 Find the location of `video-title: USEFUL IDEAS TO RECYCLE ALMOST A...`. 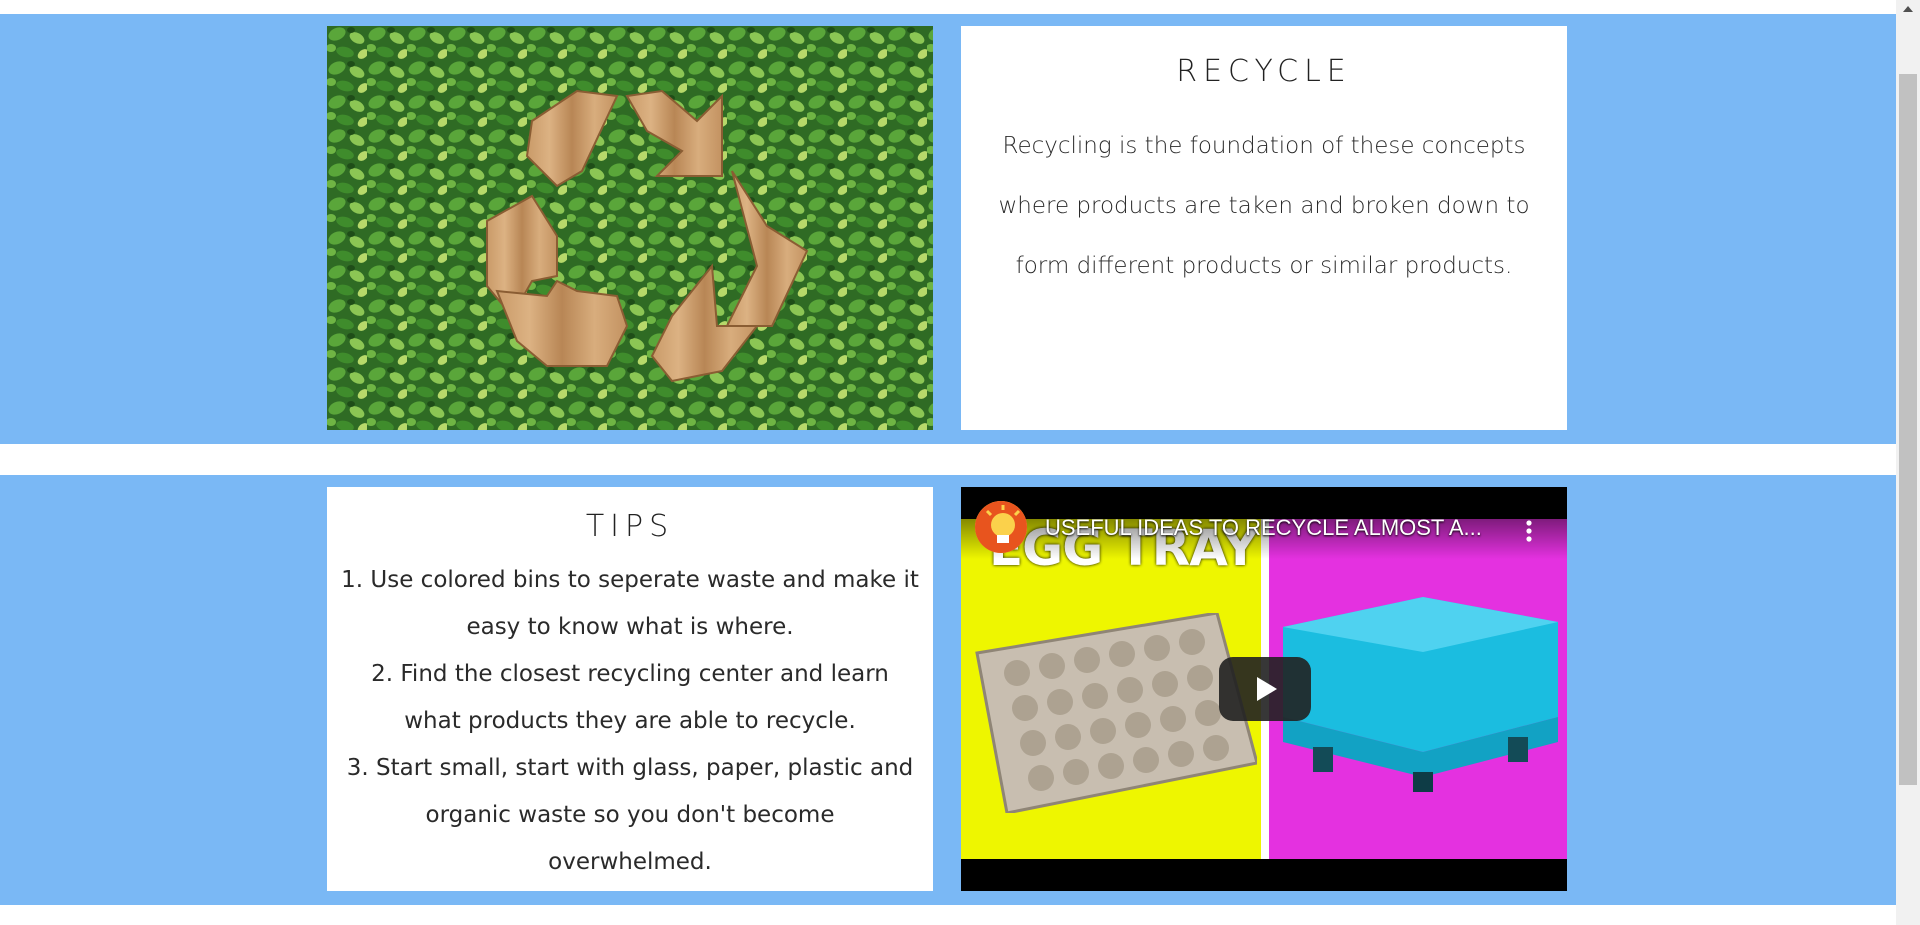

video-title: USEFUL IDEAS TO RECYCLE ALMOST A... is located at coordinates (1263, 528).